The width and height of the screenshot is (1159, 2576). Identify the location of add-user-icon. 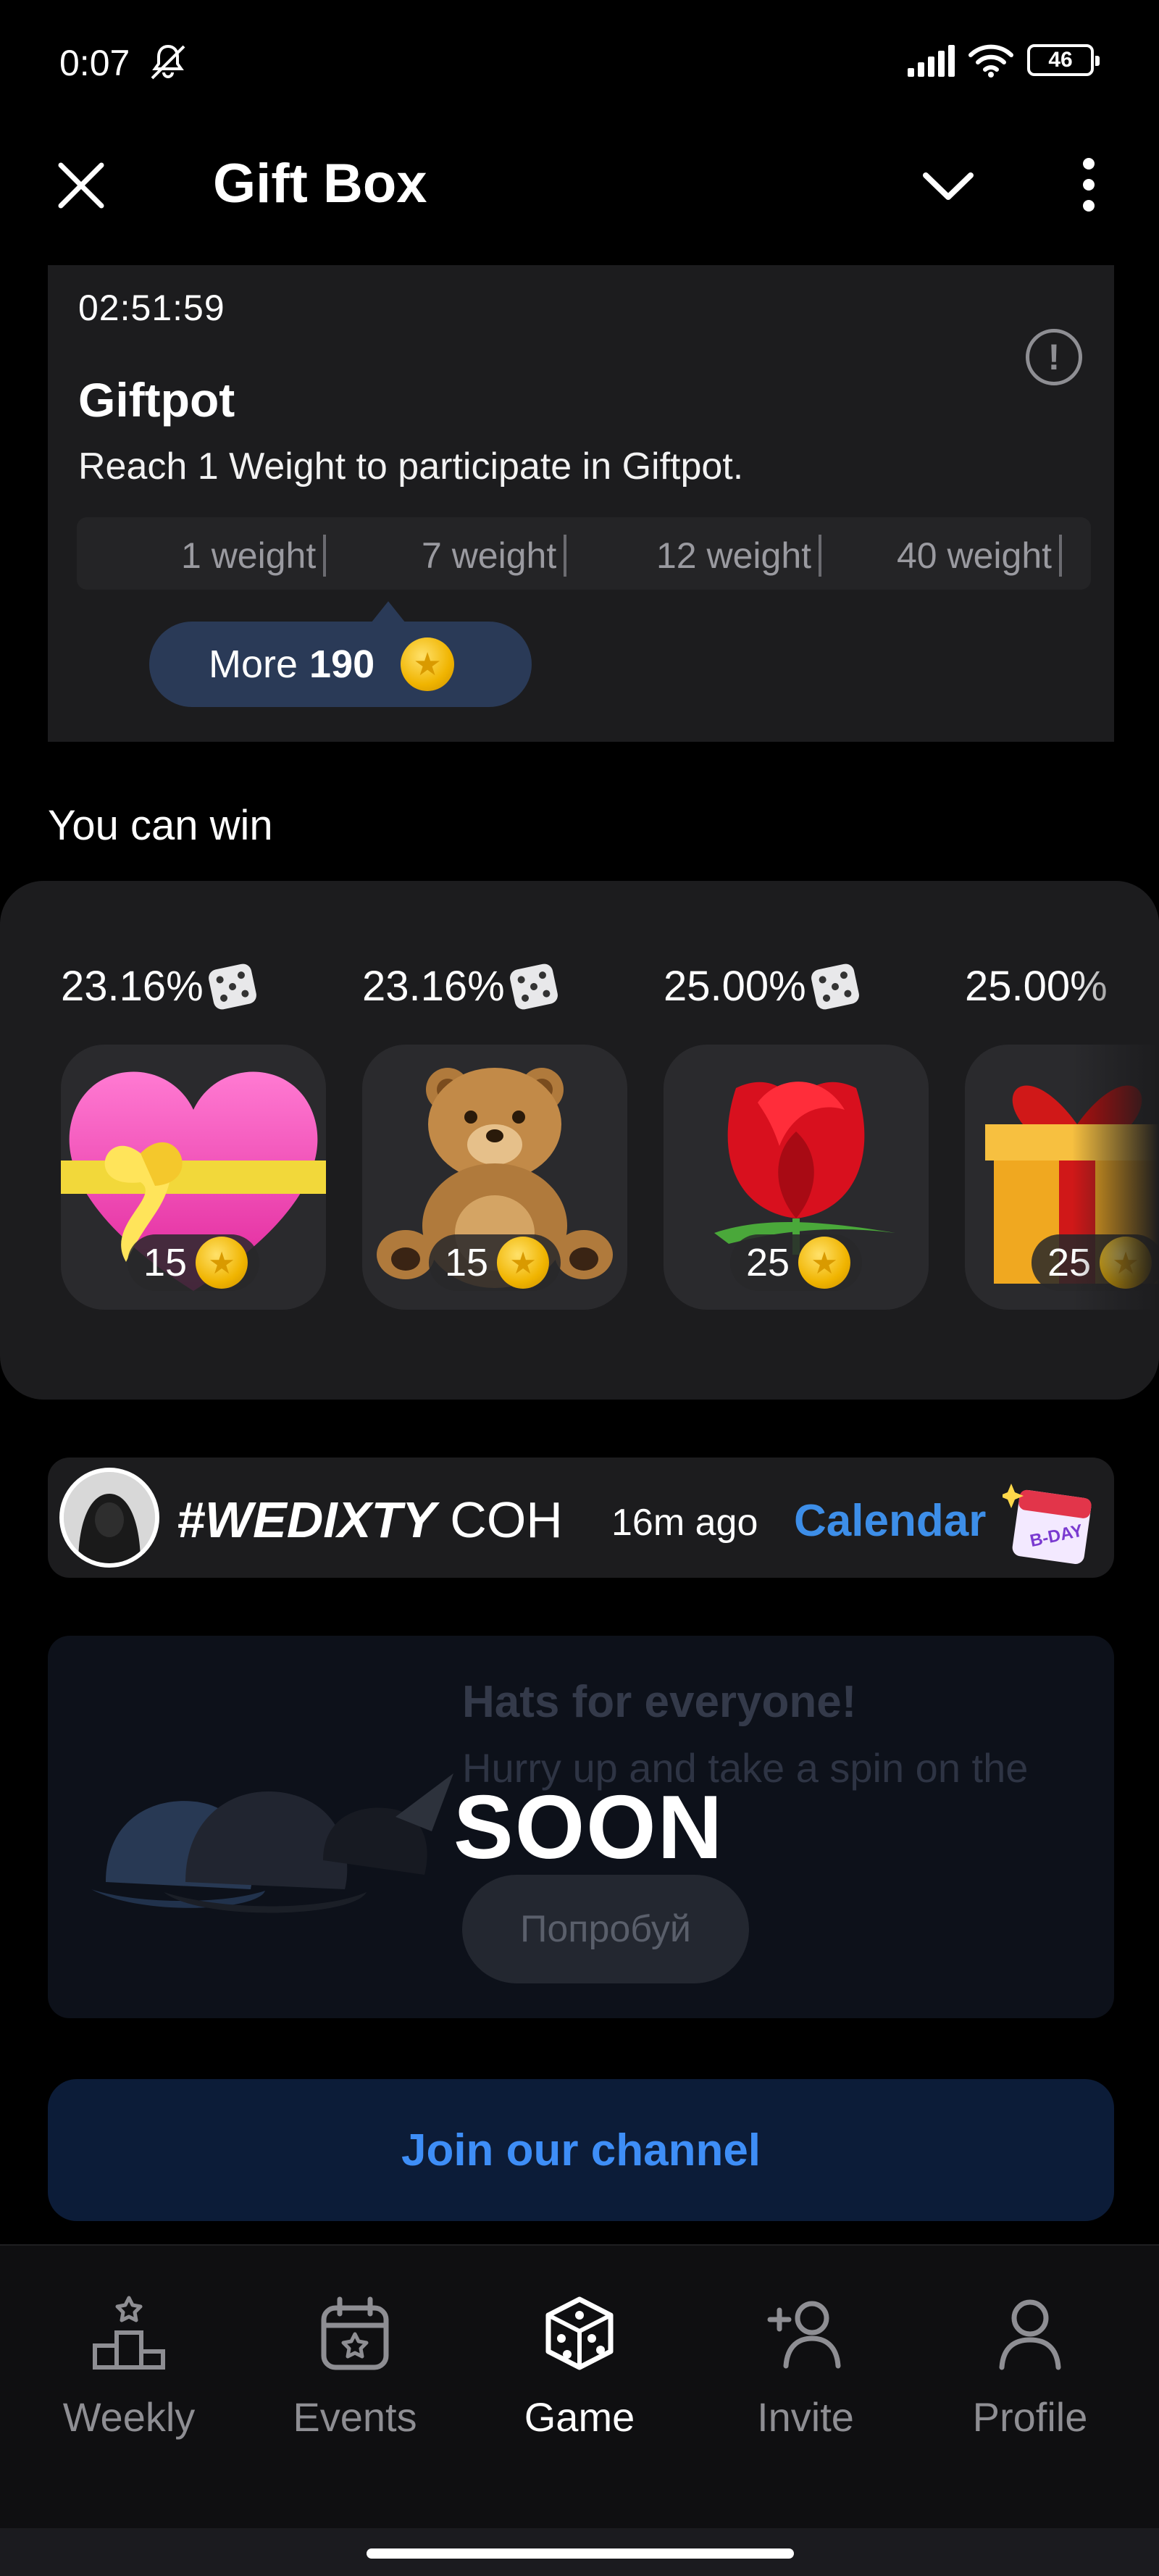
(804, 2335).